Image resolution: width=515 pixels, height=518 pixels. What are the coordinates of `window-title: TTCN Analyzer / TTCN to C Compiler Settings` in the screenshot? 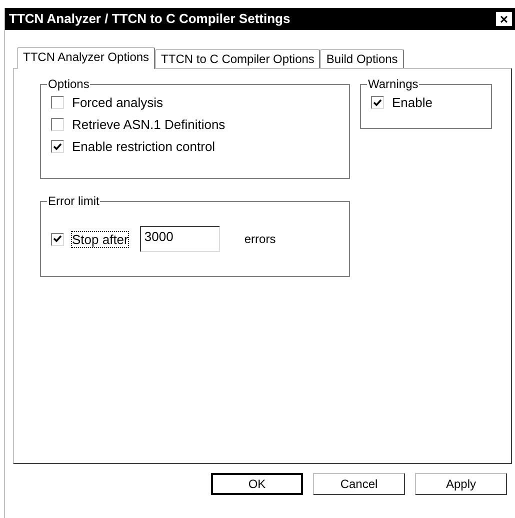 It's located at (149, 19).